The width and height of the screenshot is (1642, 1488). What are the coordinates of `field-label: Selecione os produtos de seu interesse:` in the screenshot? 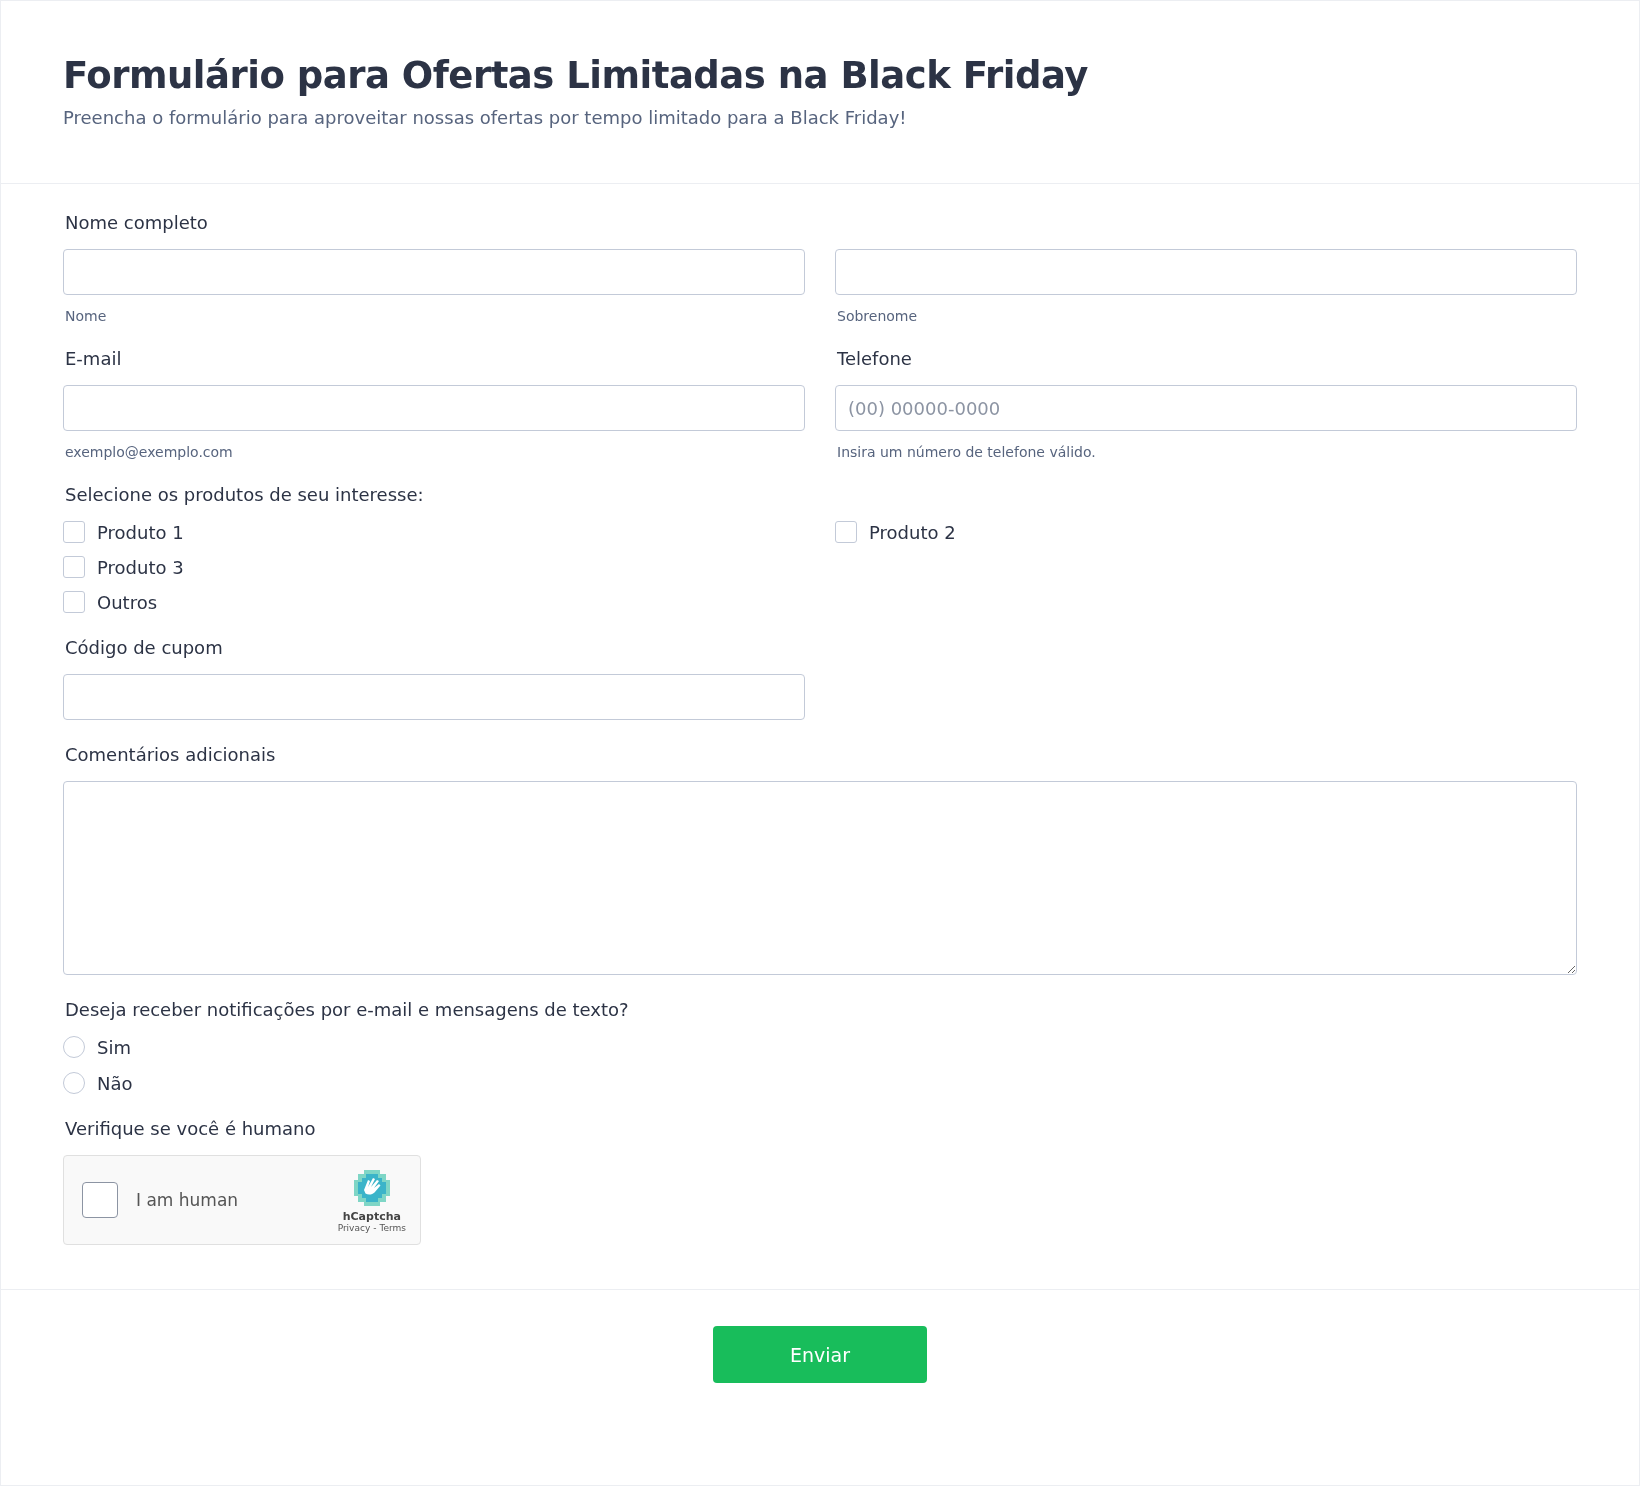 It's located at (245, 494).